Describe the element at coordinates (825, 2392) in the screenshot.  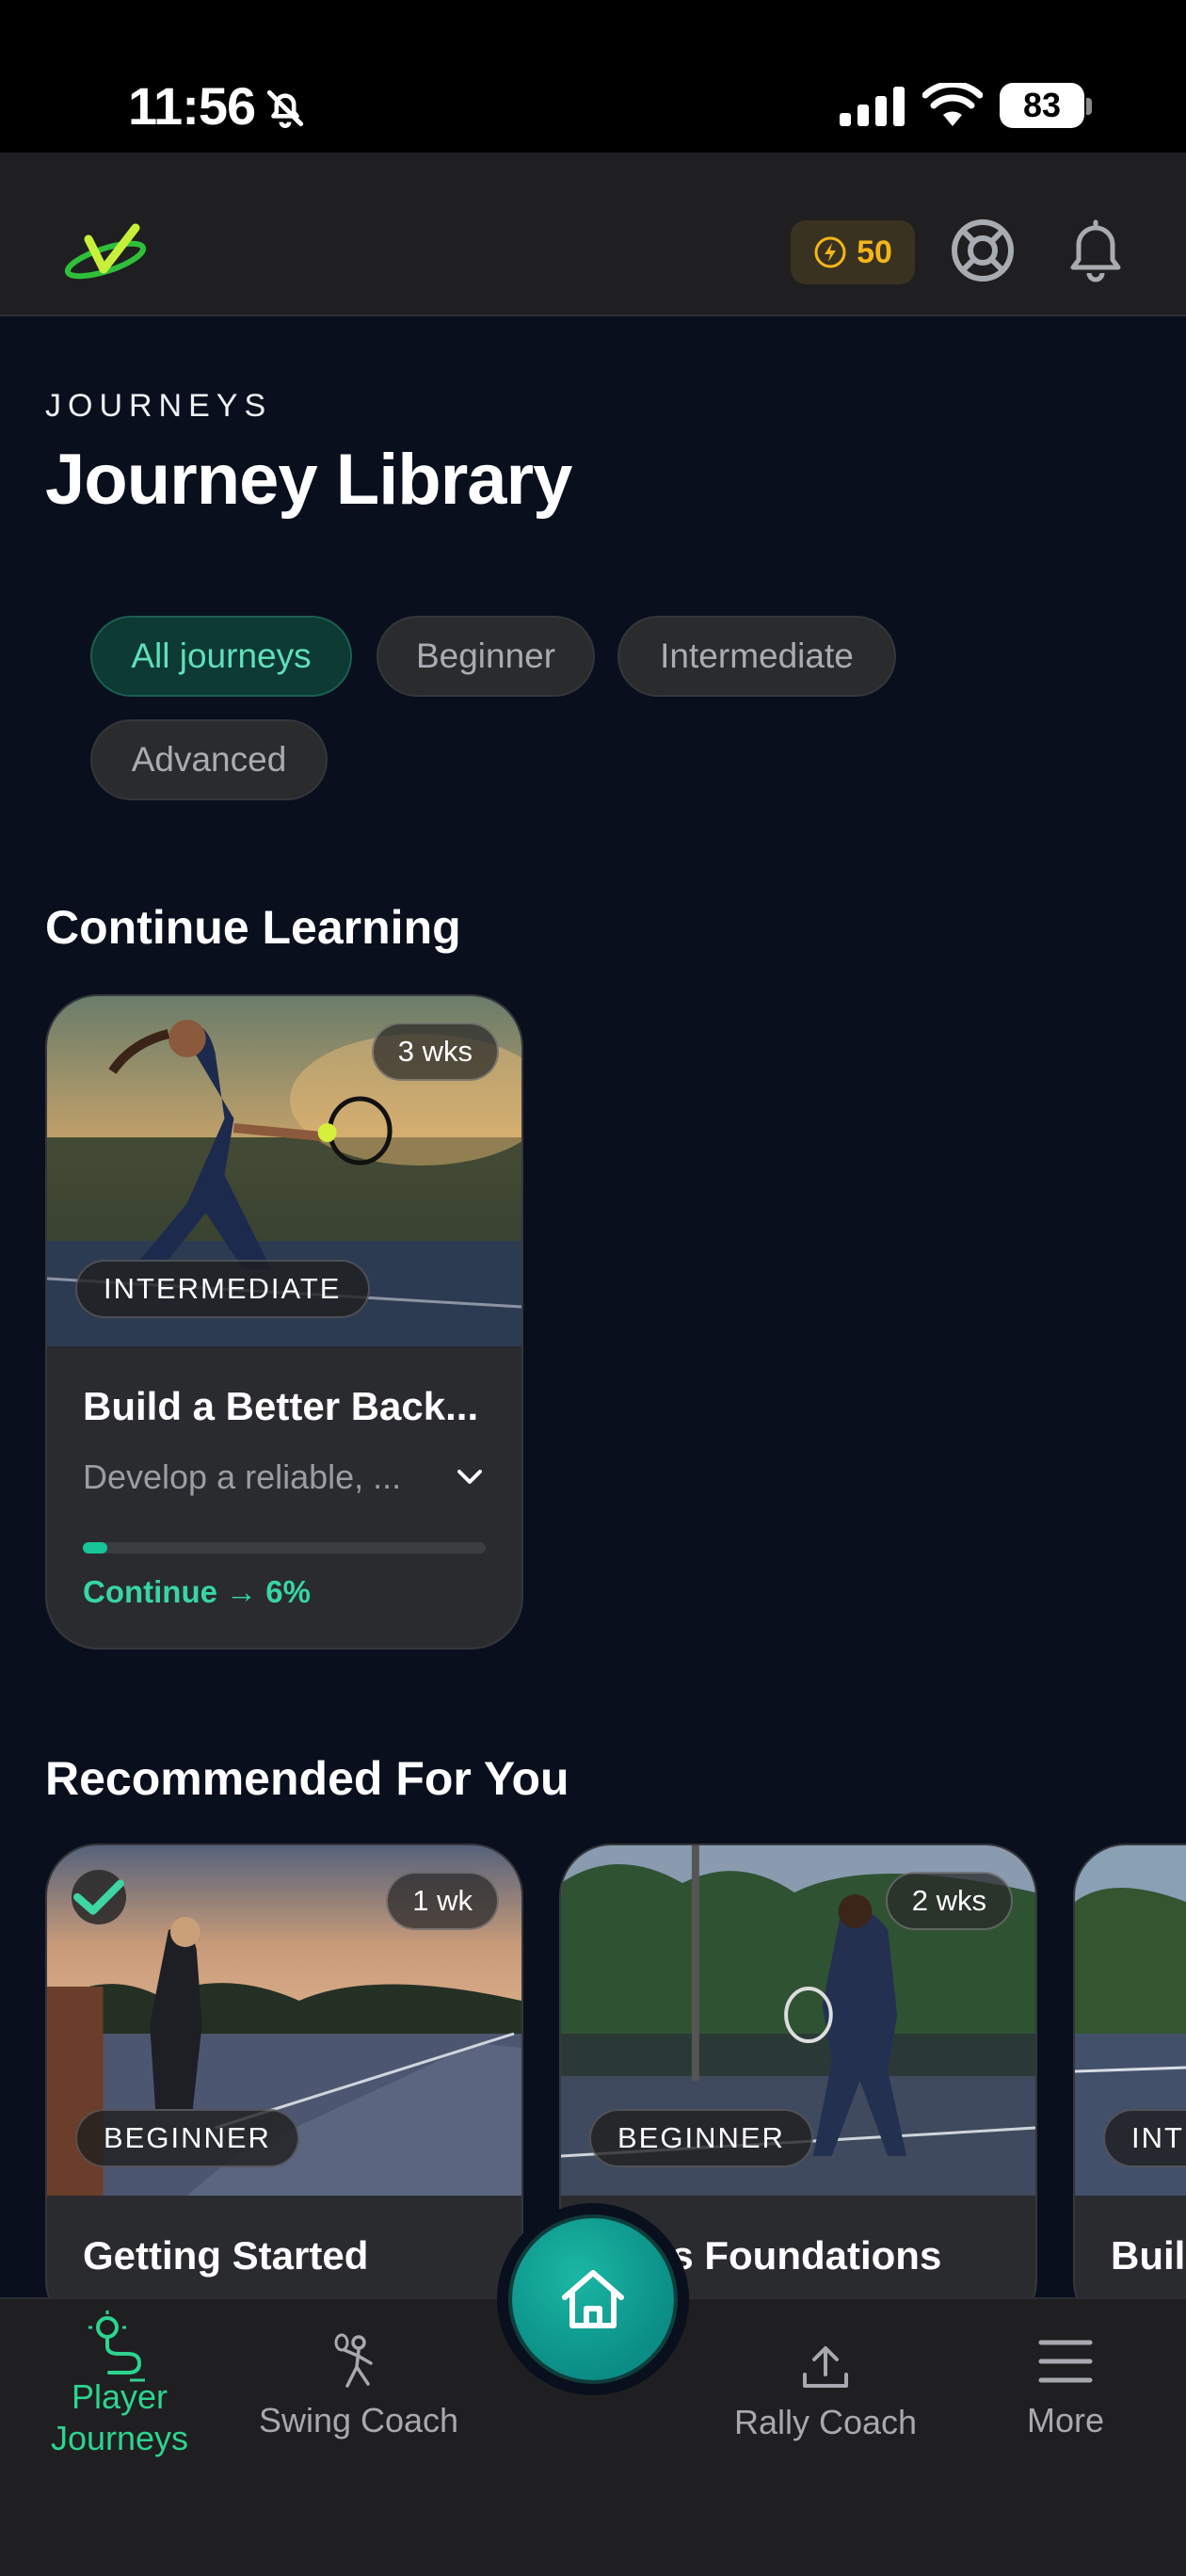
I see `nav-rally-coach: Rally Coach` at that location.